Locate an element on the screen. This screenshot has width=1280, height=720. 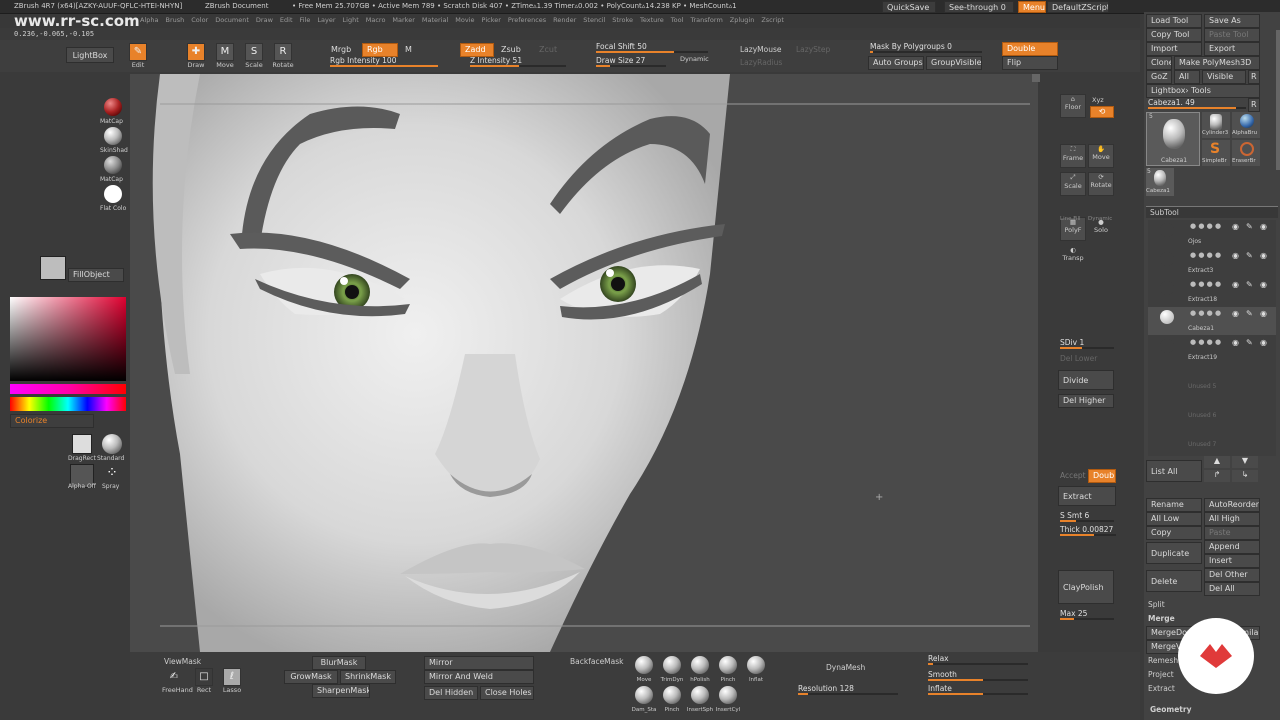
move-up-button: ↱ is located at coordinates (1217, 476).